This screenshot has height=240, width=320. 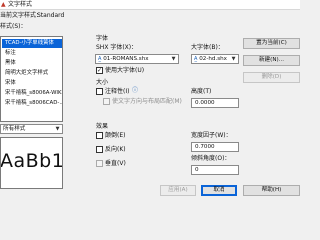 What do you see at coordinates (20, 4) in the screenshot?
I see `window-title: 文字样式` at bounding box center [20, 4].